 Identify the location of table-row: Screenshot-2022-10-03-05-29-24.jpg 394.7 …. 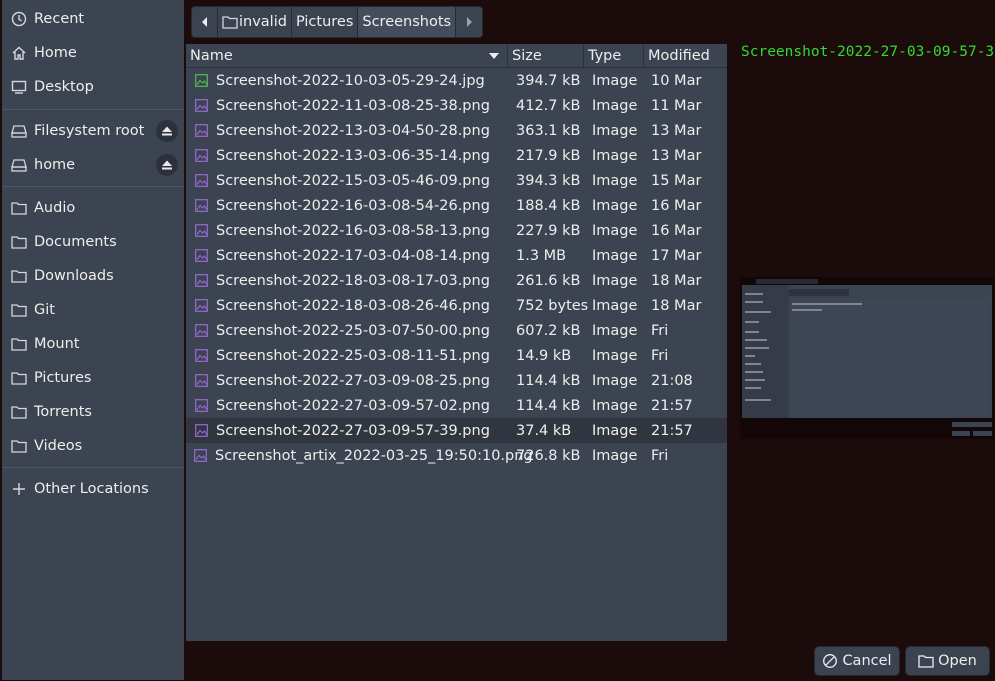
(456, 80).